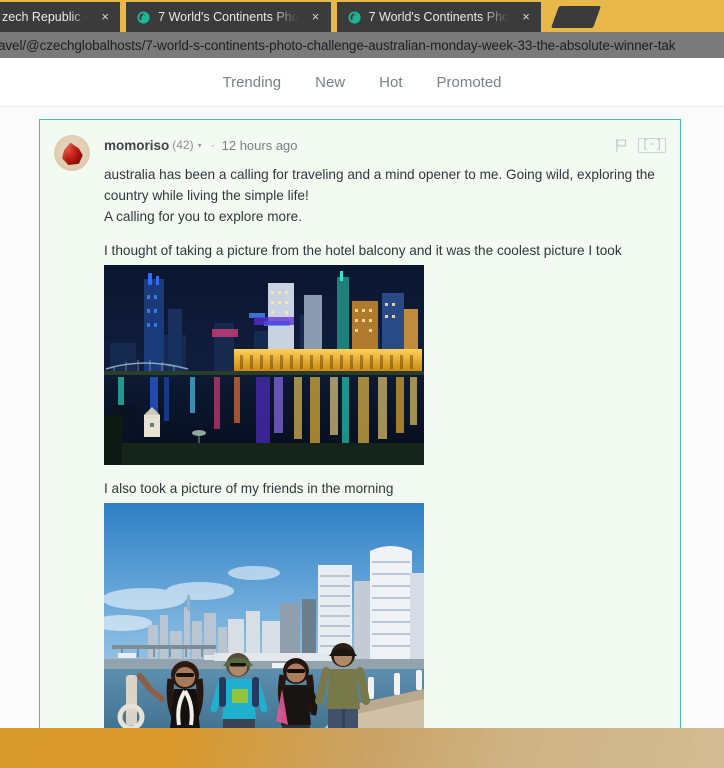  Describe the element at coordinates (200, 145) in the screenshot. I see `chevron-down-icon: ▾` at that location.